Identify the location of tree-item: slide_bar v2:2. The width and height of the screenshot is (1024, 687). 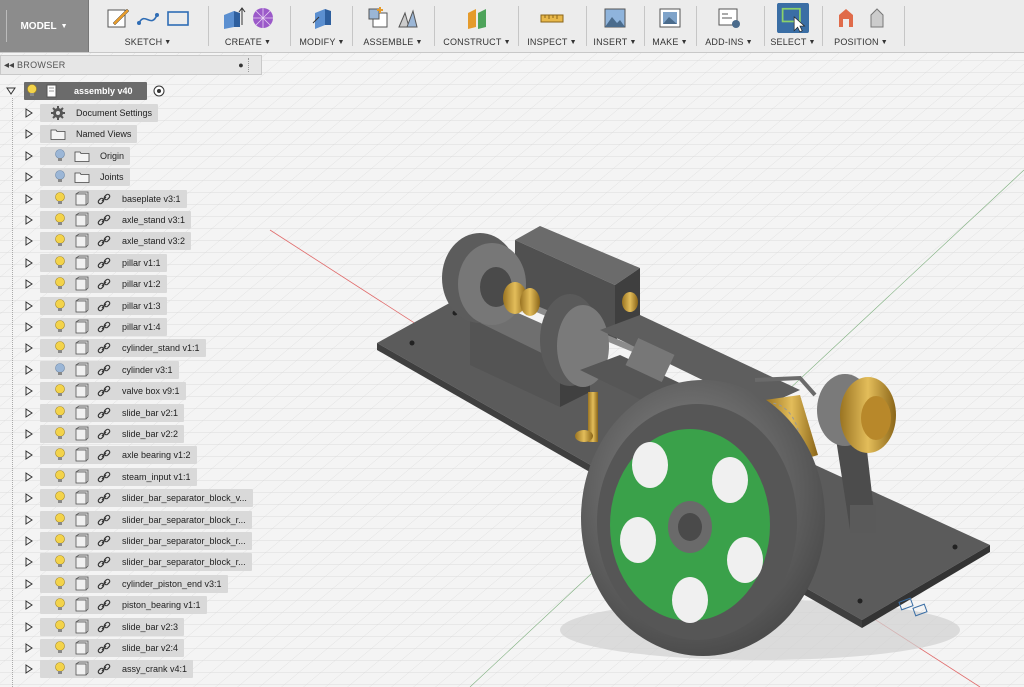
(104, 434).